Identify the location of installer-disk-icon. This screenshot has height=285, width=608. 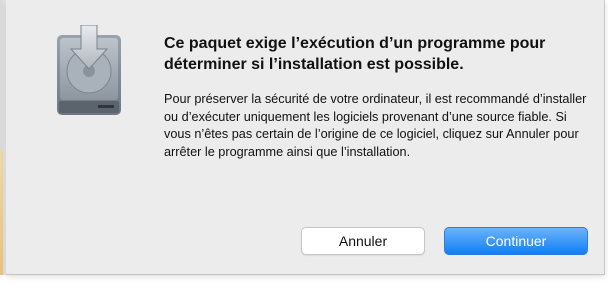
(89, 70).